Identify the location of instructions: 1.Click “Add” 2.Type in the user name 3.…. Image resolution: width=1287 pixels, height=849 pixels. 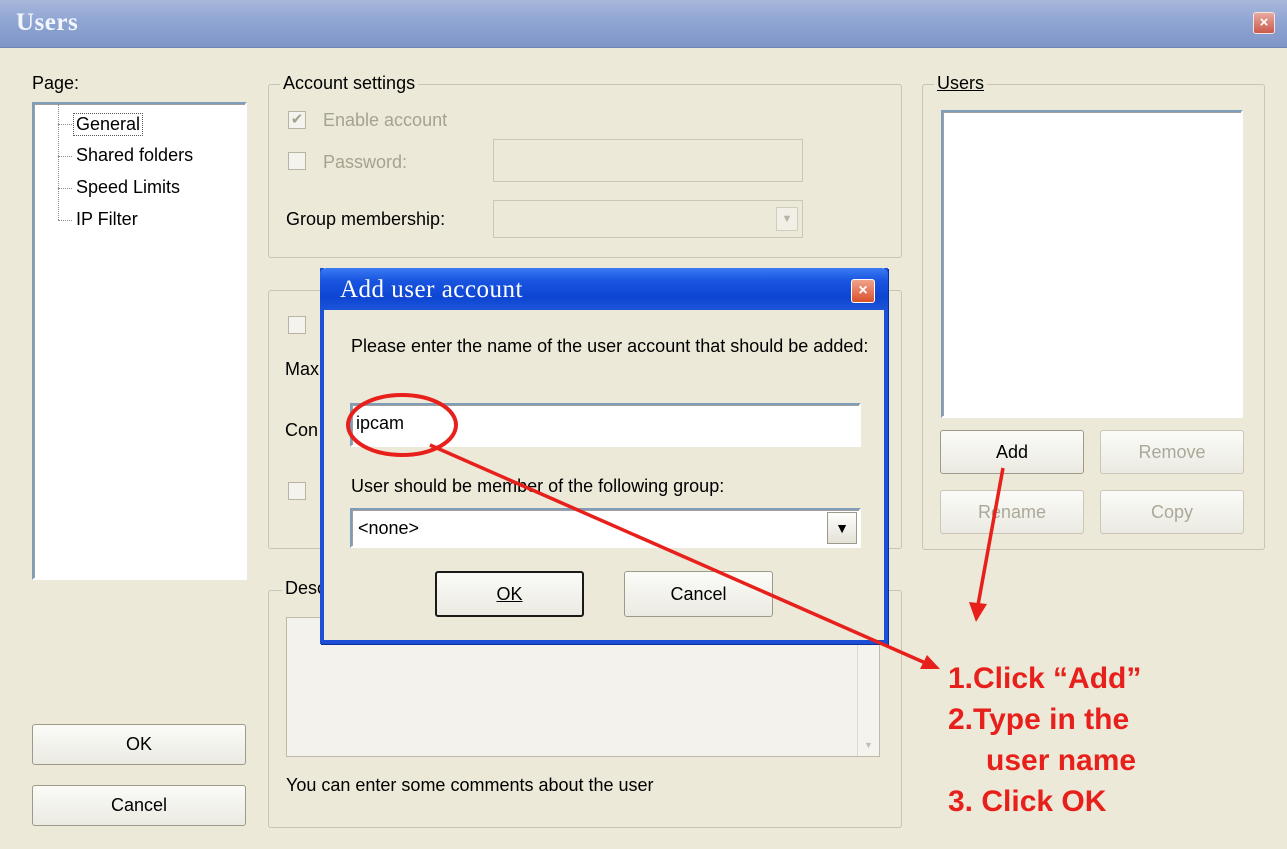
(1044, 740).